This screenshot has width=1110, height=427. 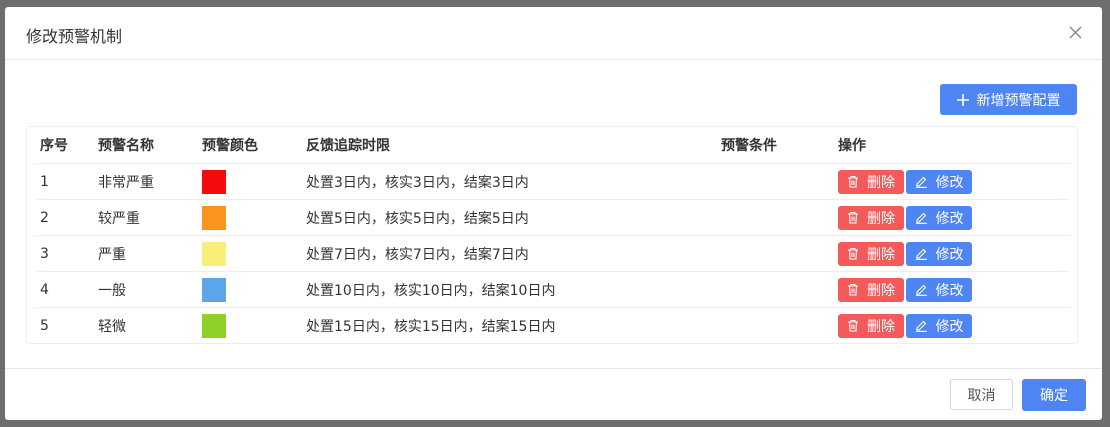 What do you see at coordinates (145, 217) in the screenshot?
I see `cell-name: 较严重` at bounding box center [145, 217].